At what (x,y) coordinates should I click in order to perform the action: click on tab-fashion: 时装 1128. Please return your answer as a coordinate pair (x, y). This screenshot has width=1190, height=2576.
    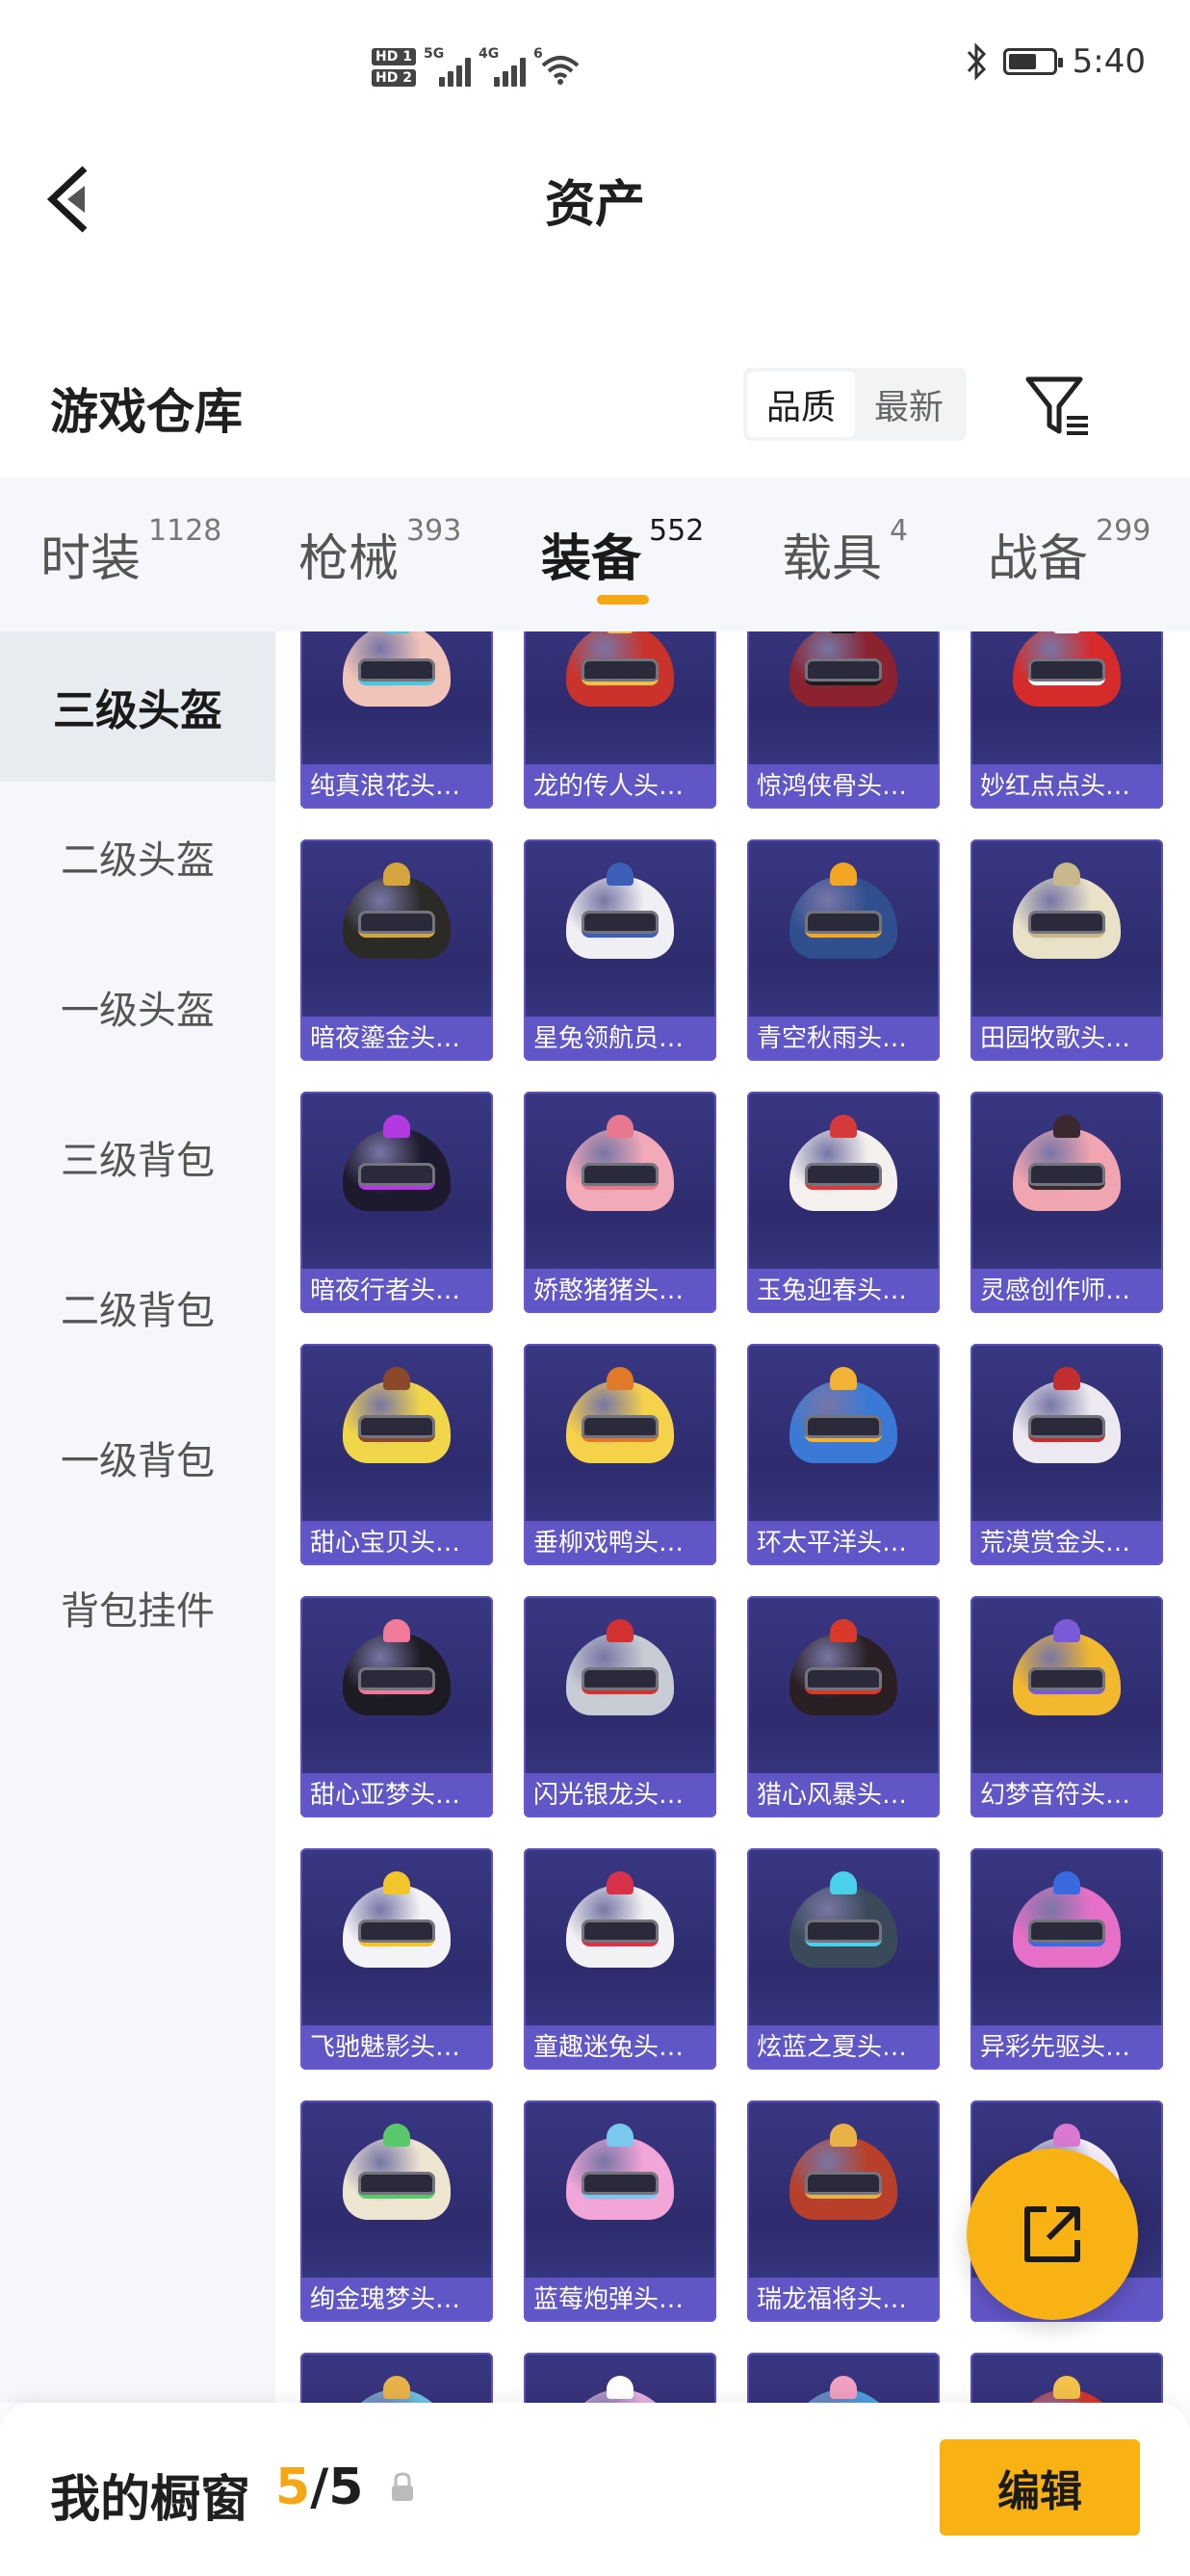
    Looking at the image, I should click on (131, 552).